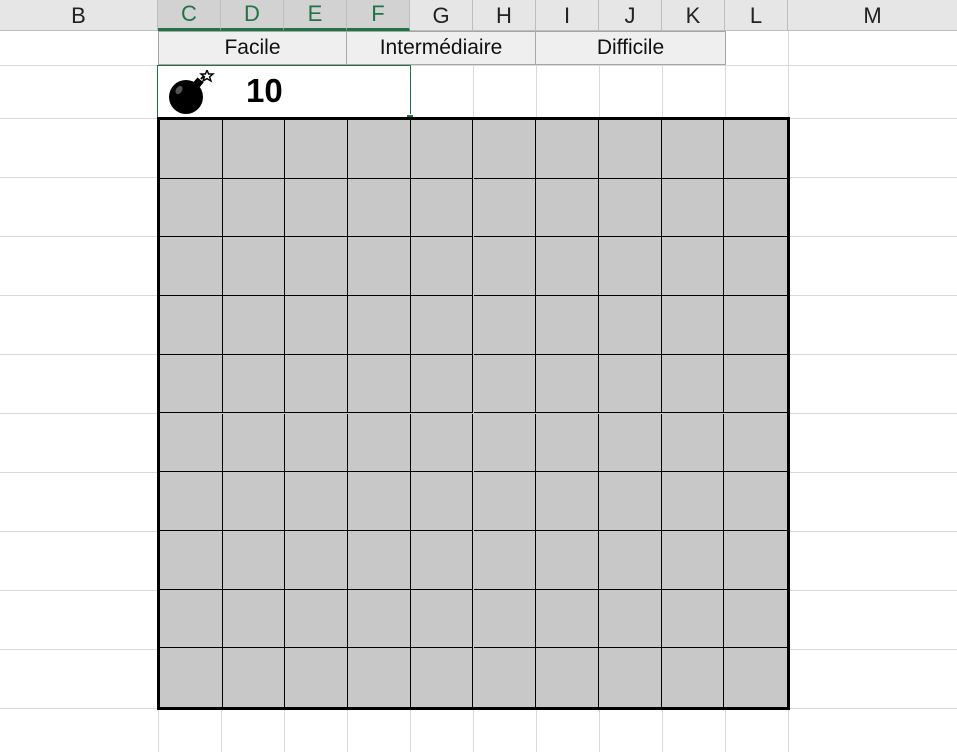 The image size is (957, 752). Describe the element at coordinates (504, 15) in the screenshot. I see `column-header-h: H` at that location.